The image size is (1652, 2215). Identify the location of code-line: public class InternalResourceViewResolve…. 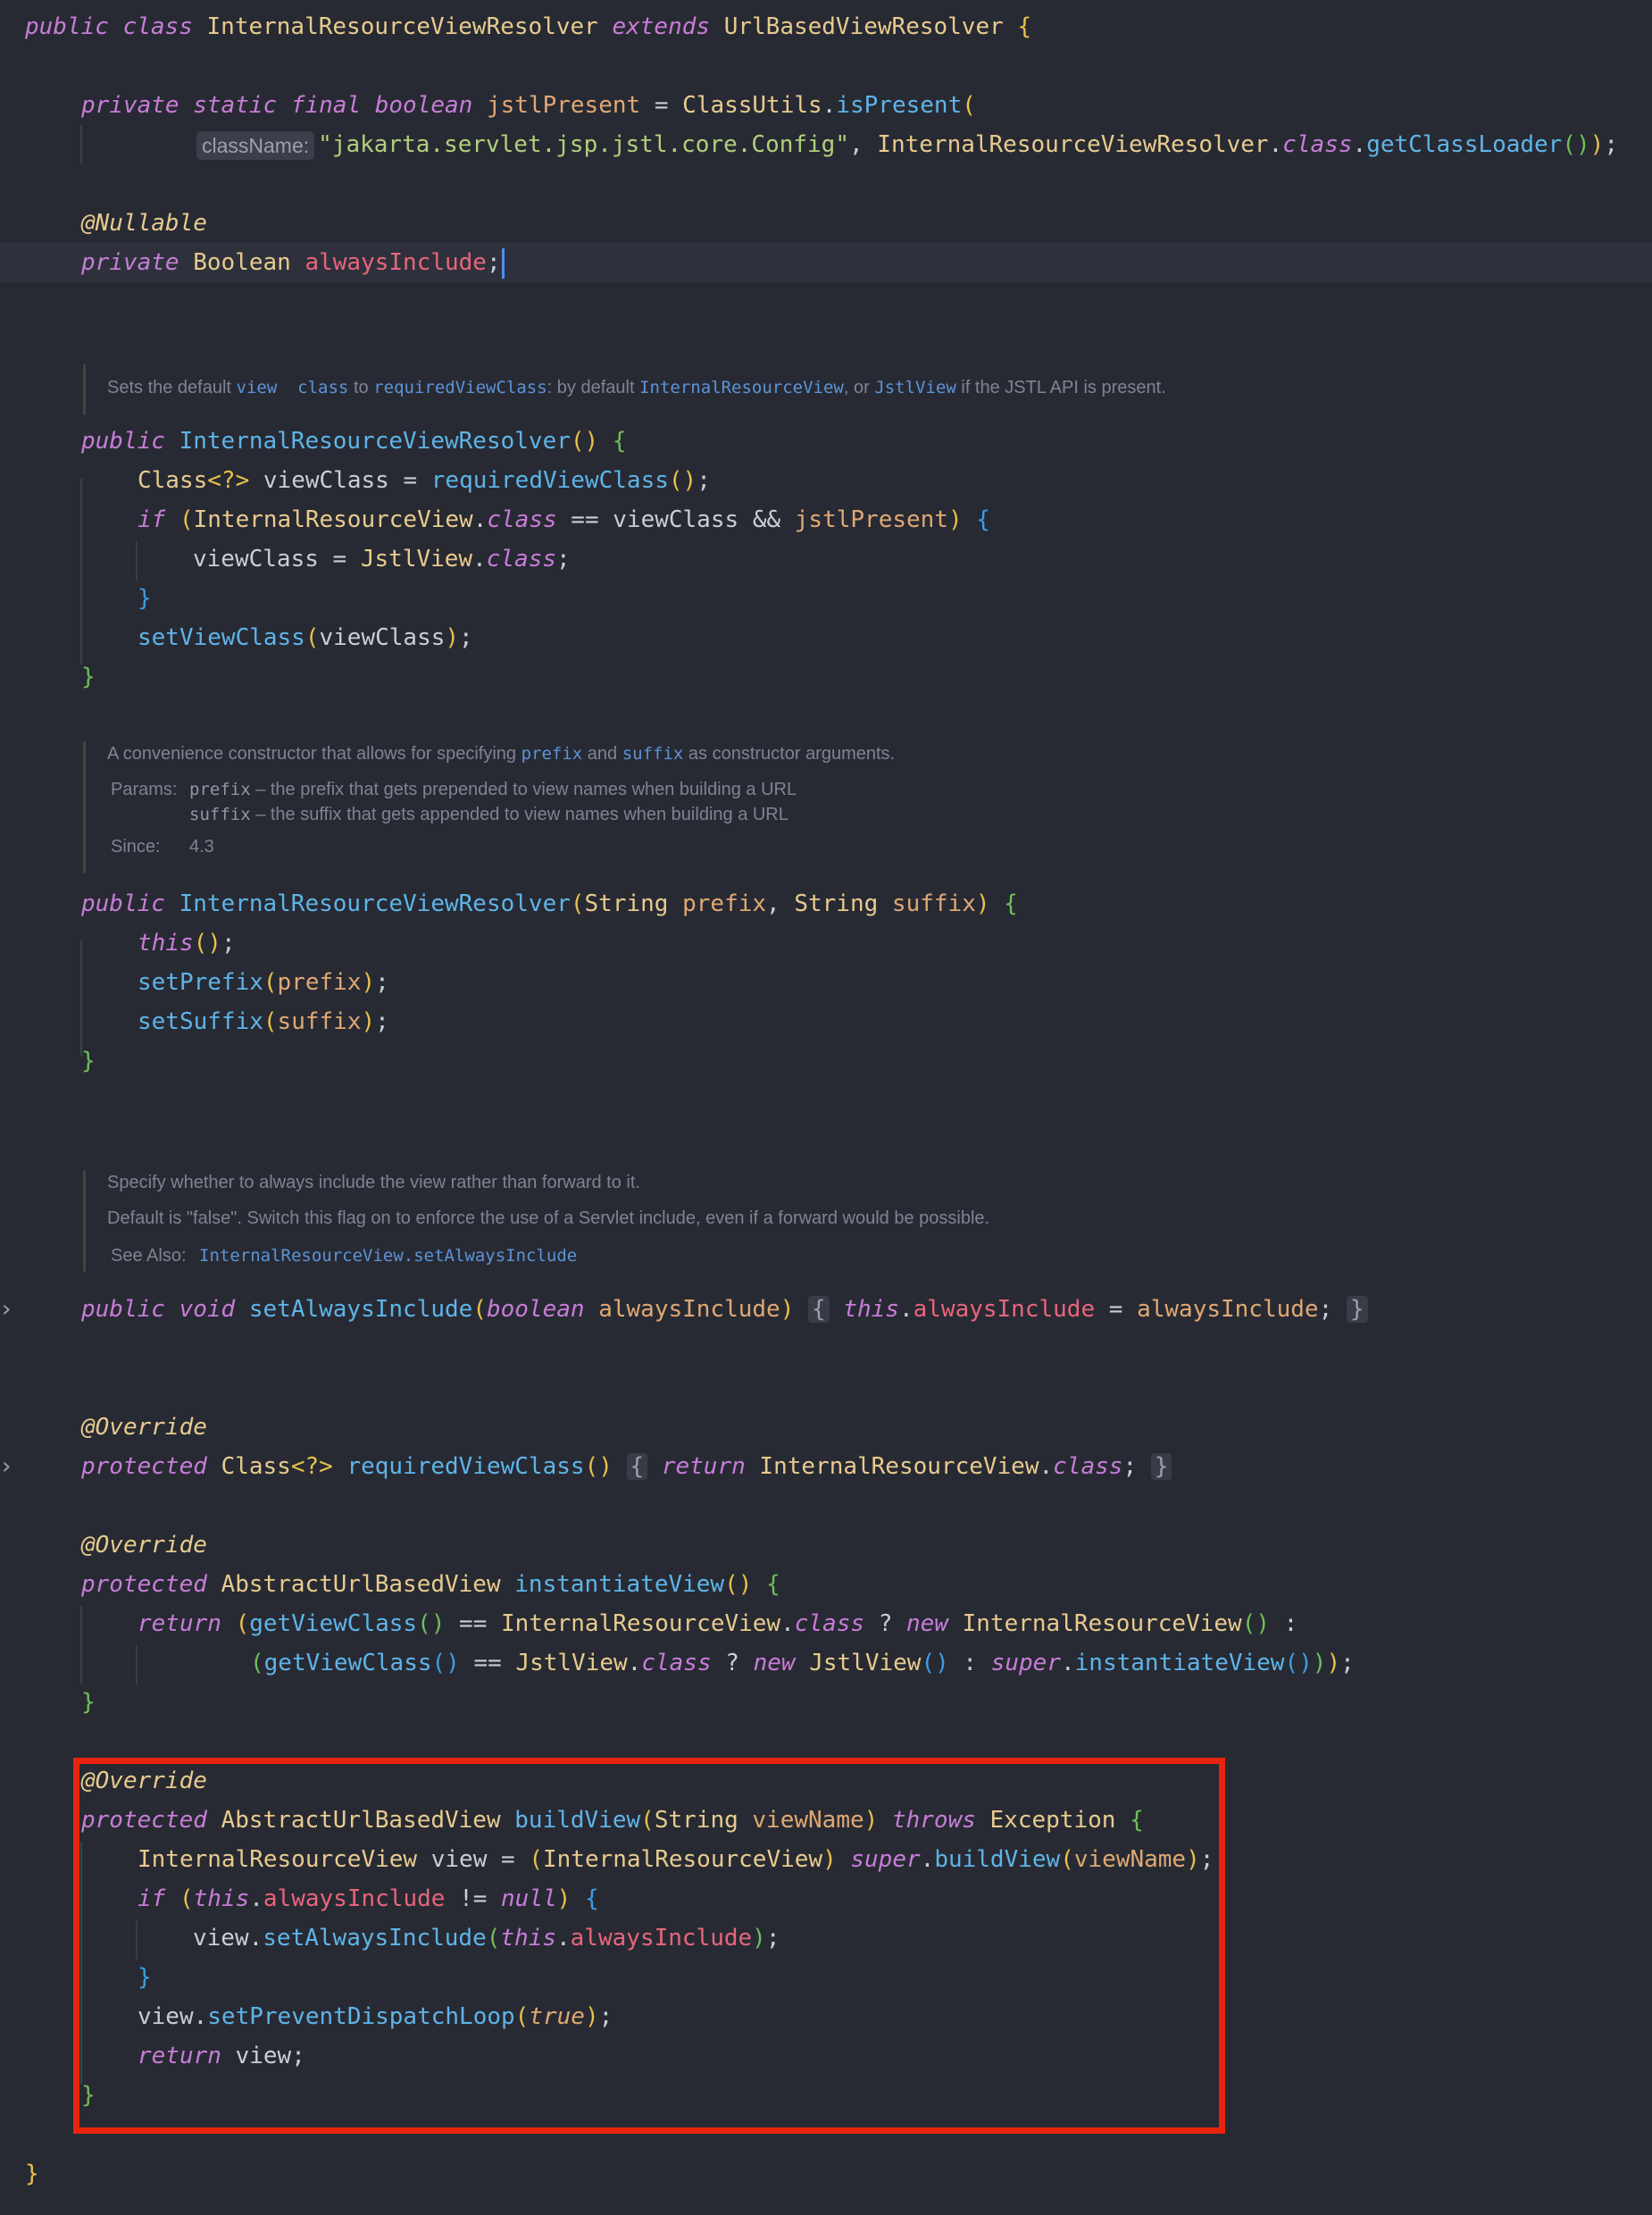
(528, 27).